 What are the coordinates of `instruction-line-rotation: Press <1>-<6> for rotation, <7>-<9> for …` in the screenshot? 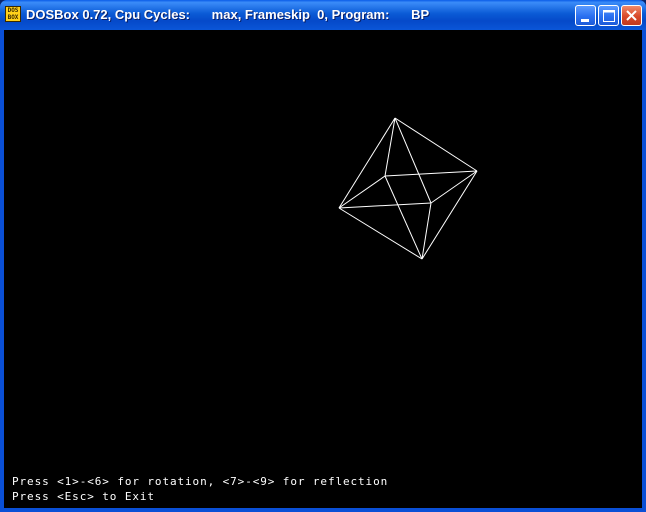 It's located at (200, 481).